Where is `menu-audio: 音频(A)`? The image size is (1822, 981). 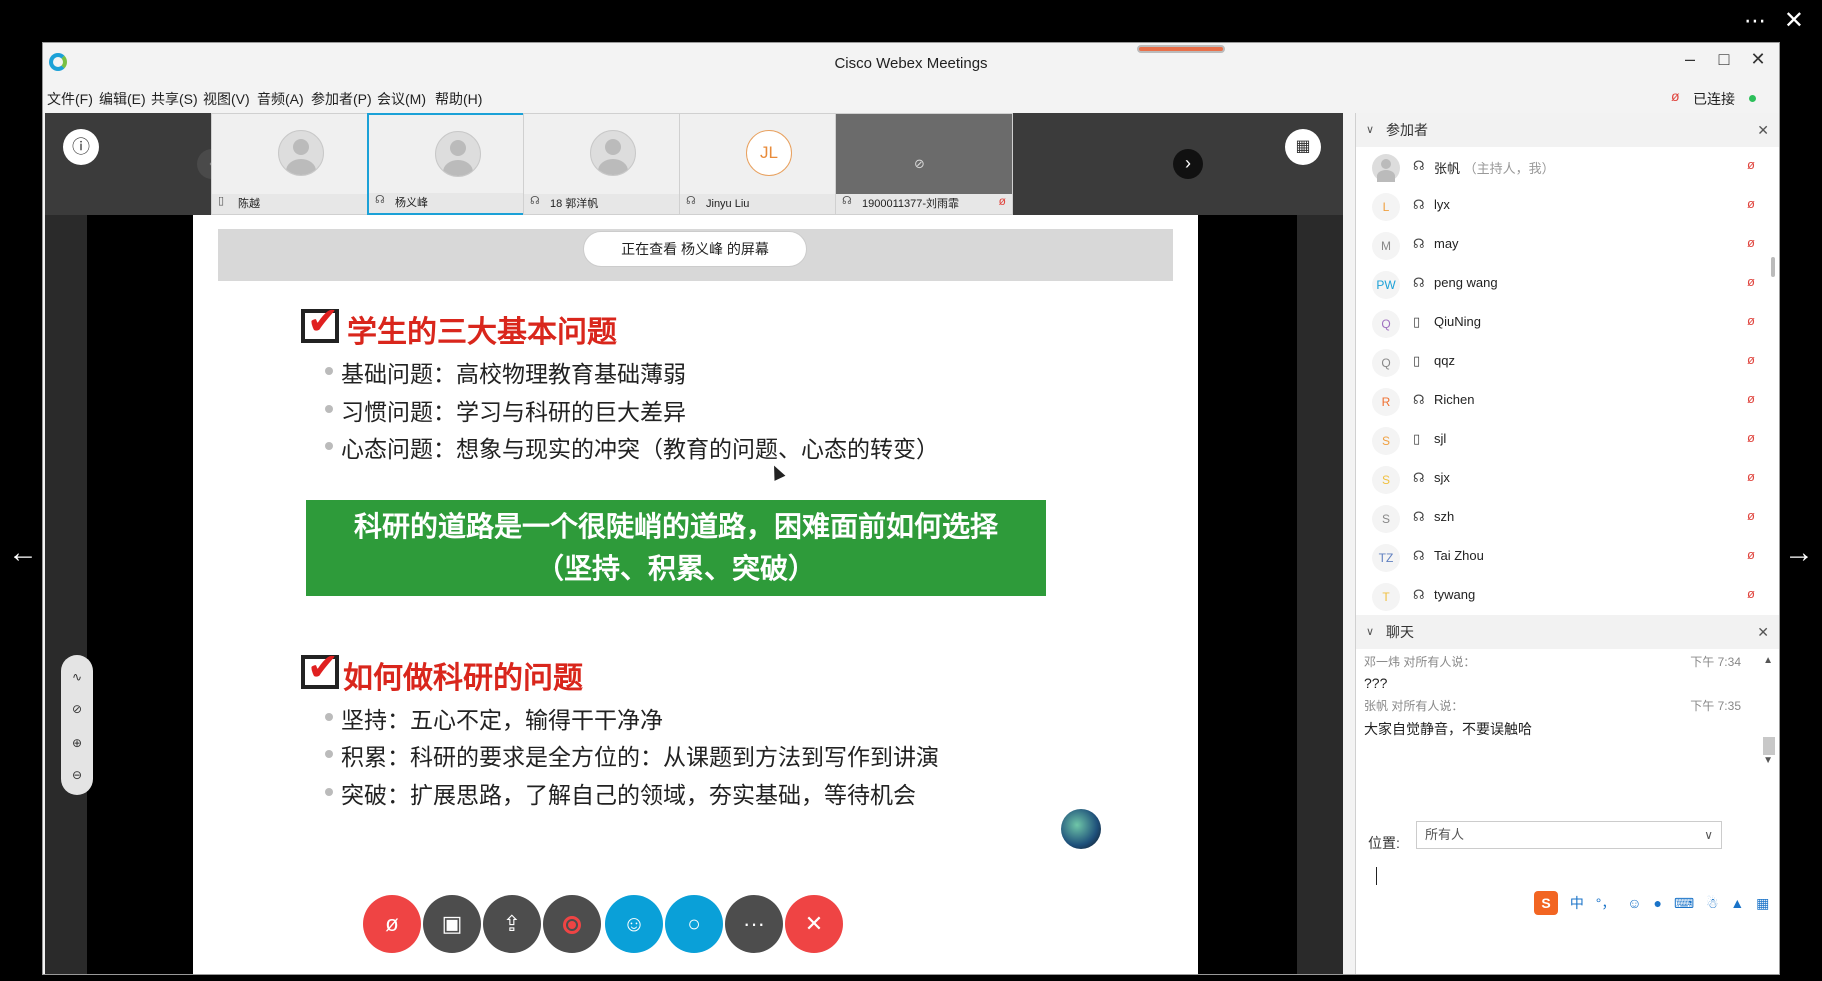 menu-audio: 音频(A) is located at coordinates (280, 99).